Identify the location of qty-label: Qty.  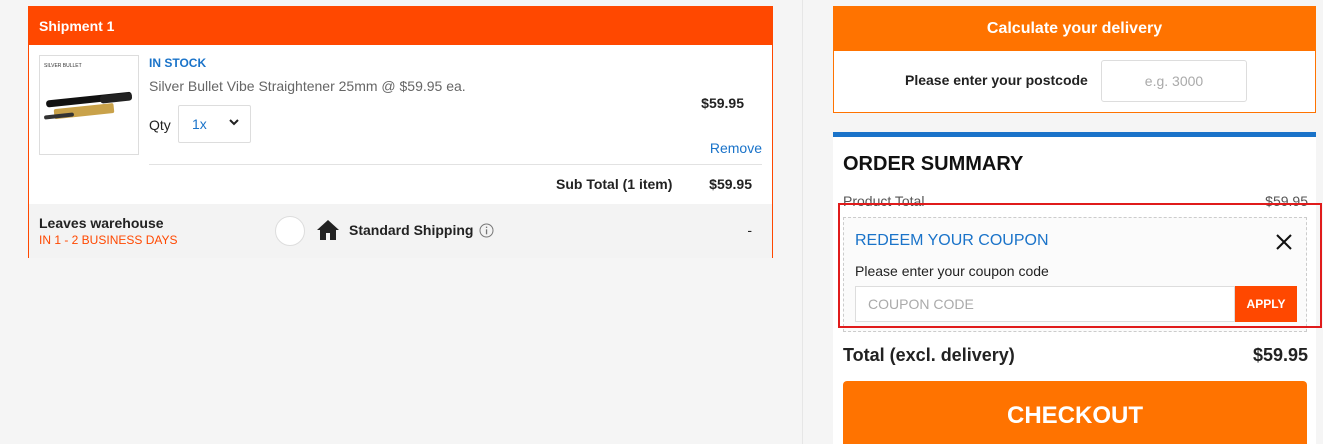
(160, 125).